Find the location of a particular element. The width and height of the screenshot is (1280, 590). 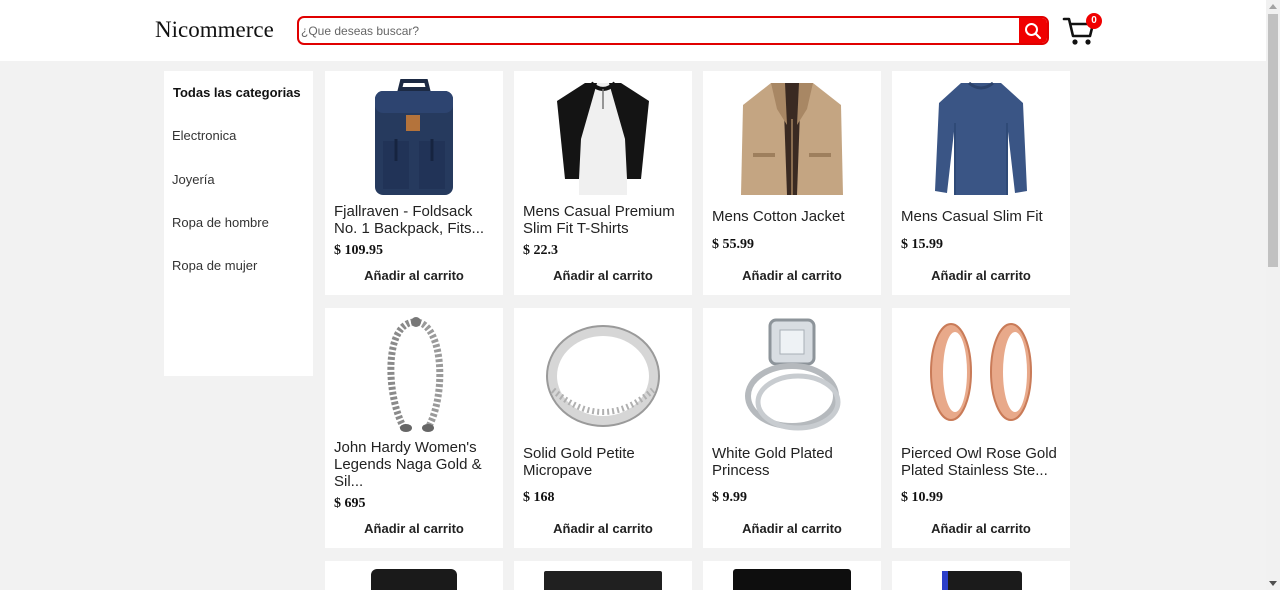

product-image-diamond-ring is located at coordinates (792, 375).